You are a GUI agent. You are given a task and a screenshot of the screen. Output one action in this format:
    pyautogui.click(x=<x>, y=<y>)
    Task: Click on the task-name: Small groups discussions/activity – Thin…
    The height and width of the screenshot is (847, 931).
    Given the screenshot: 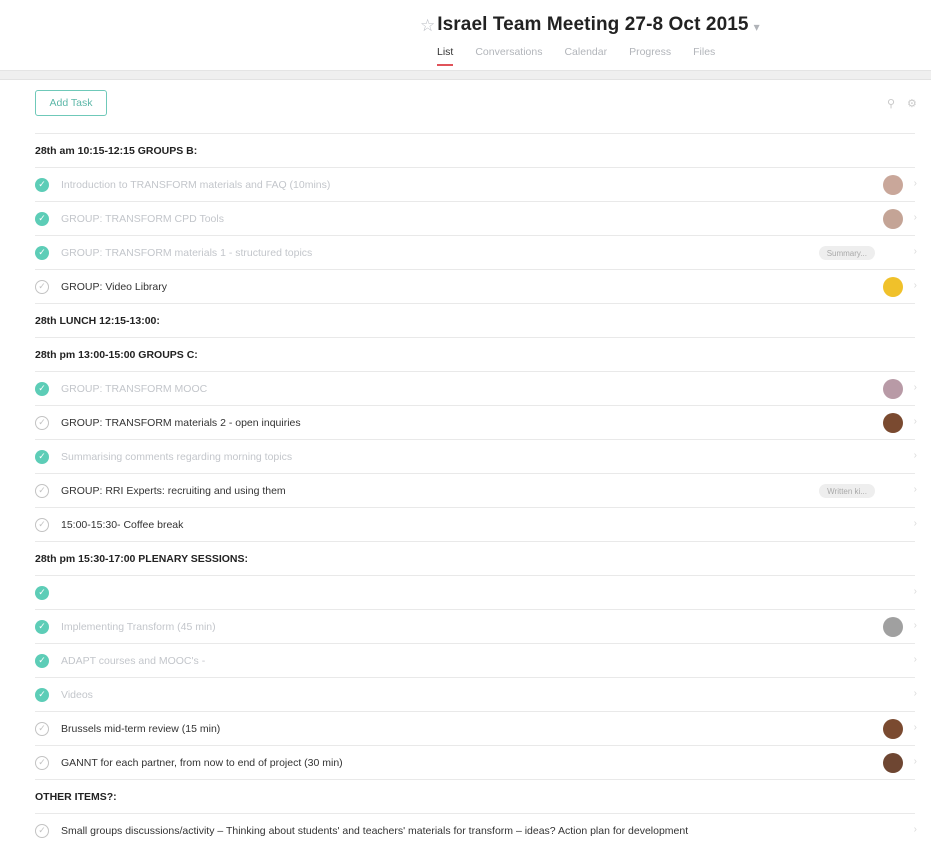 What is the action you would take?
    pyautogui.click(x=374, y=831)
    